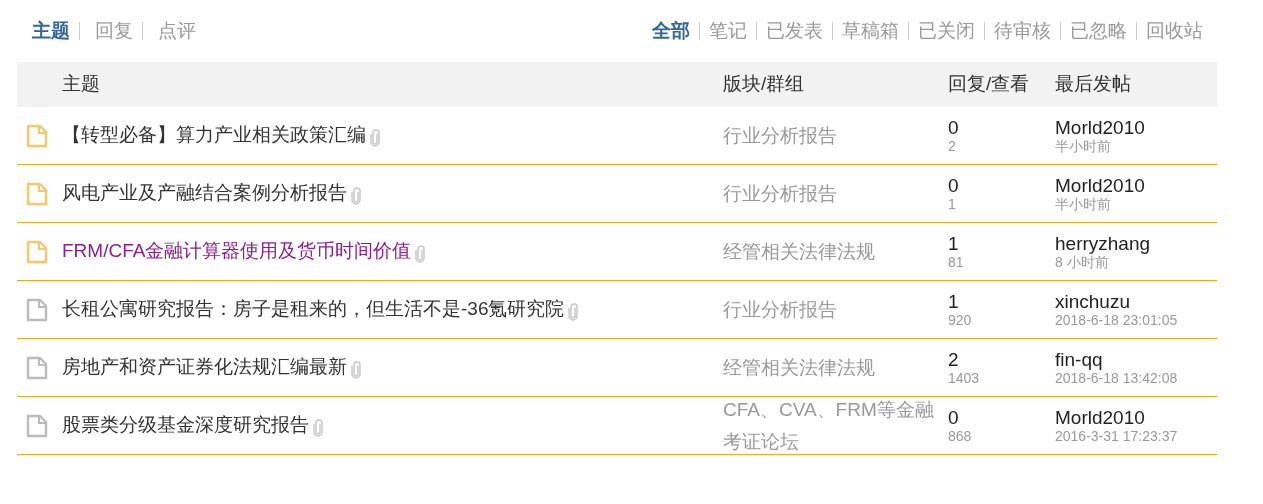  I want to click on tab: 已关闭, so click(946, 31).